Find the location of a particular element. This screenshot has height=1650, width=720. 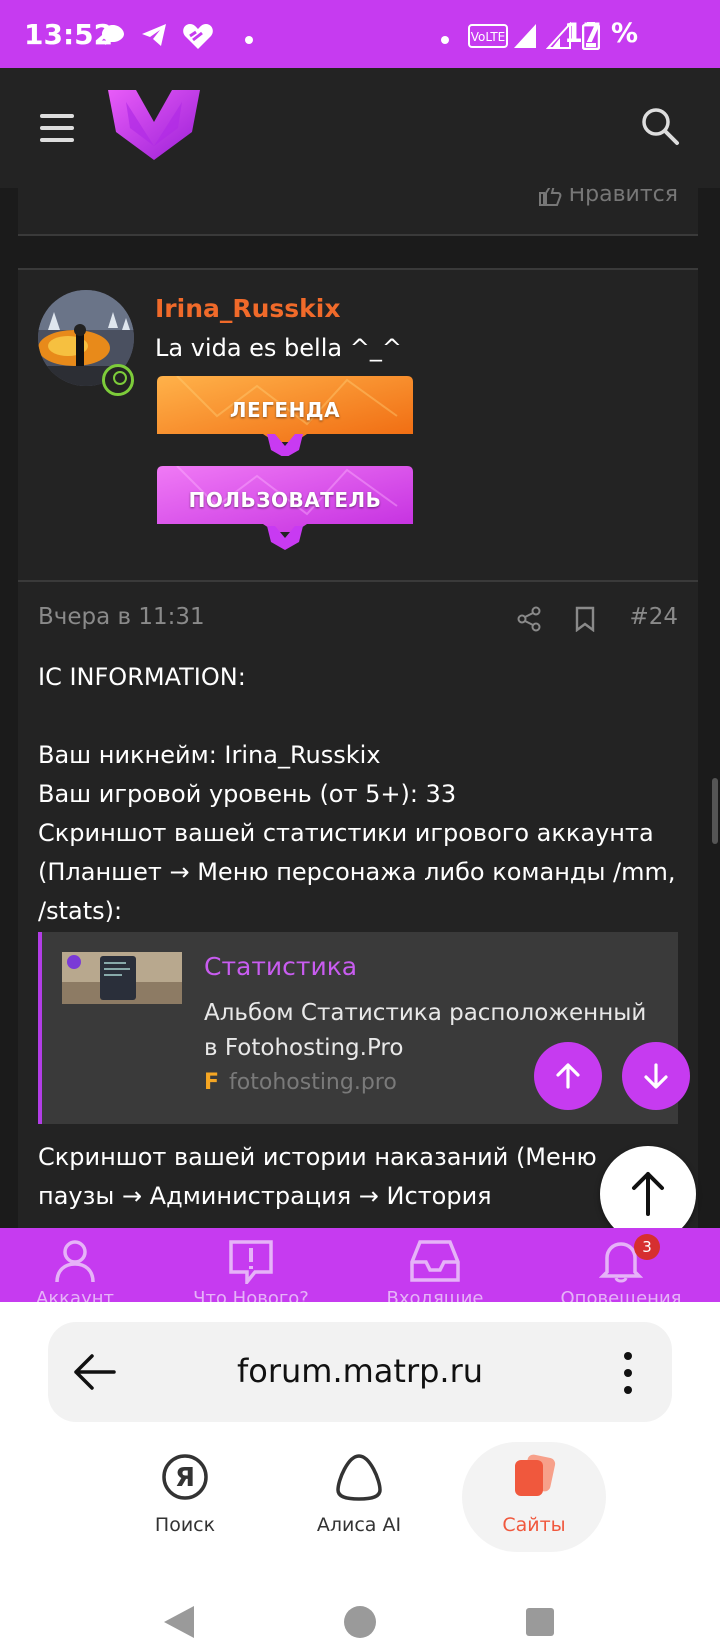

hamburger-icon is located at coordinates (57, 129).